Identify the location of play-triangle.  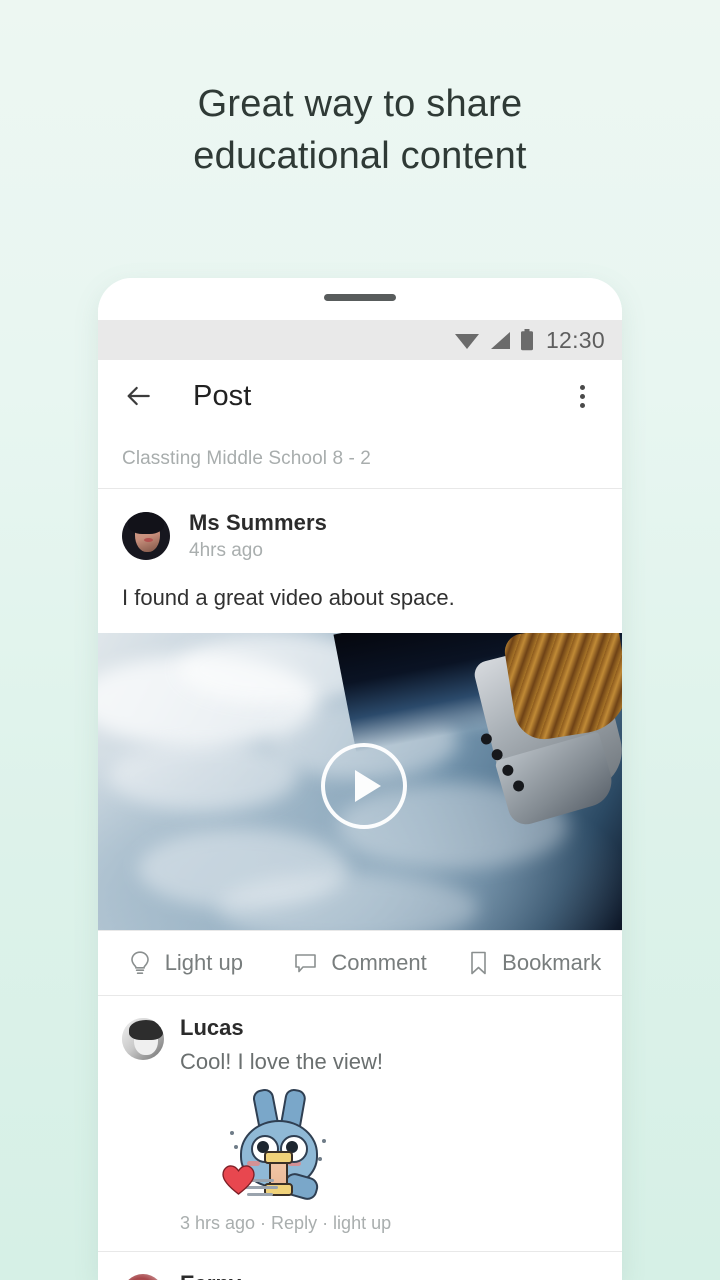
(368, 785).